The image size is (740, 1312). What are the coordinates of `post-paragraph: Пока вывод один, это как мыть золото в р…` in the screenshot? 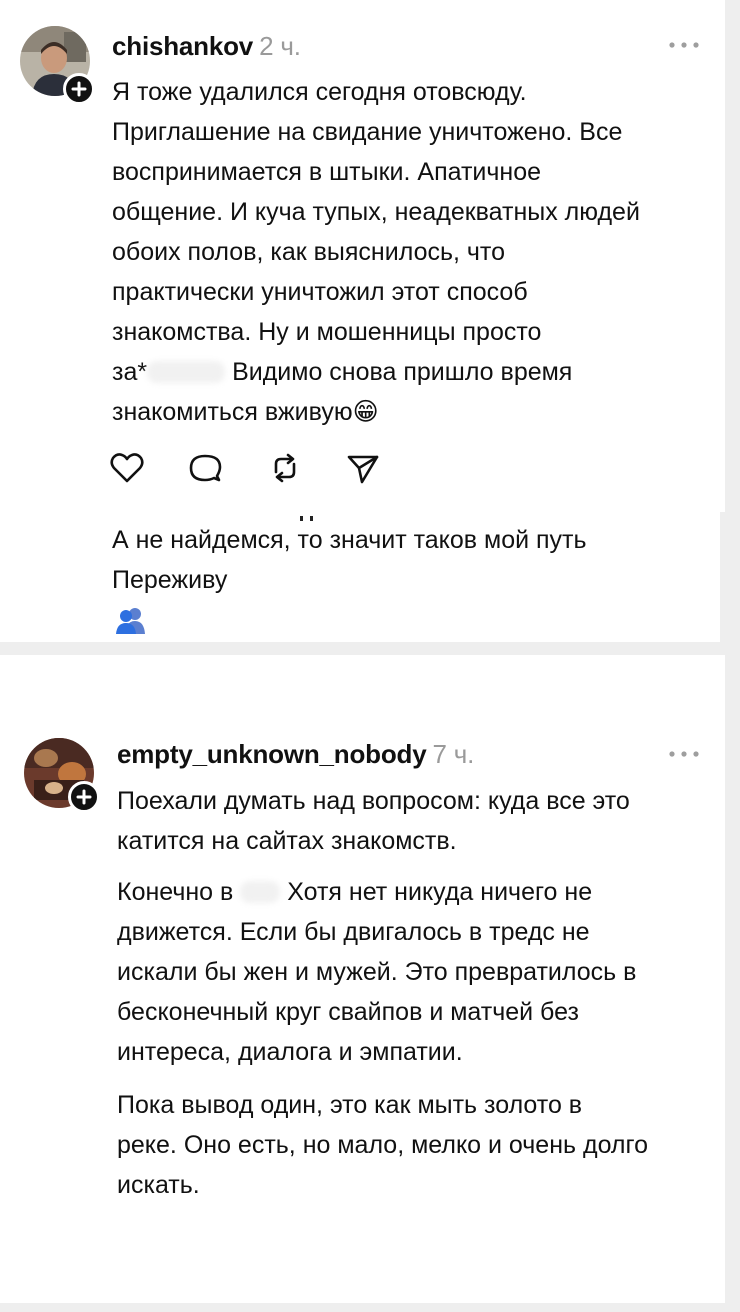 It's located at (382, 1145).